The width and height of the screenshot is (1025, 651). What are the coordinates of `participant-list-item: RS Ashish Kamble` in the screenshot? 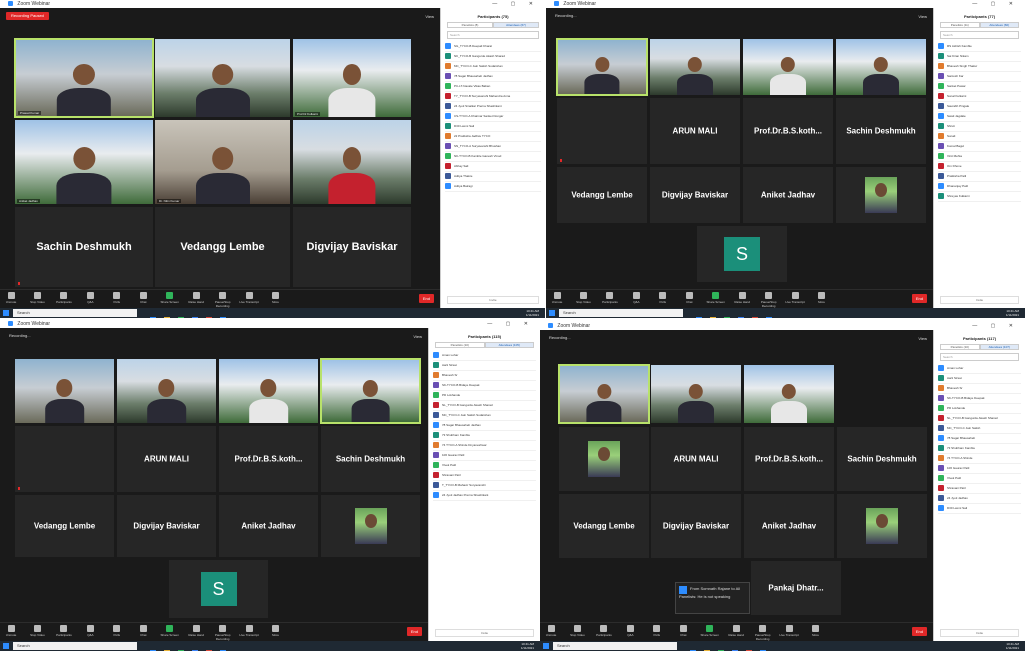 It's located at (979, 47).